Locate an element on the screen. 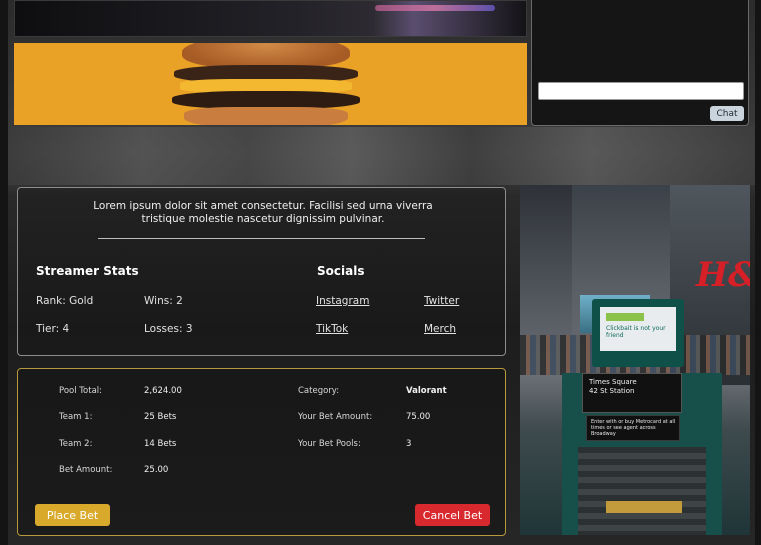 The image size is (761, 545). kiosk-text: Clickbait is not your friend is located at coordinates (636, 332).